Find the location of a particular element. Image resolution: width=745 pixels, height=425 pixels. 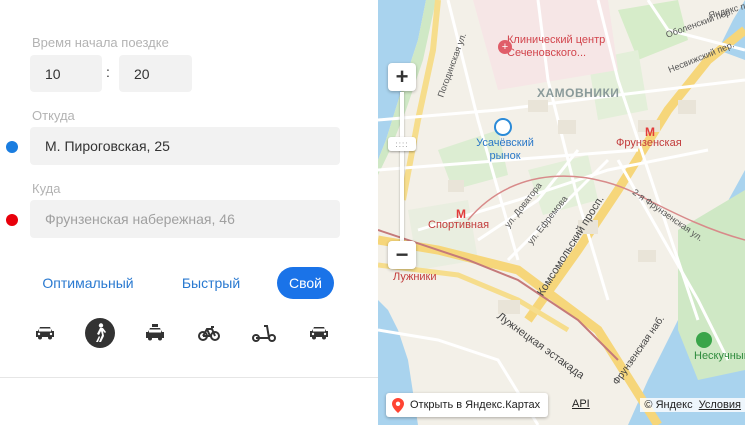

park-neskuchny-label: Нескучный is located at coordinates (719, 356).